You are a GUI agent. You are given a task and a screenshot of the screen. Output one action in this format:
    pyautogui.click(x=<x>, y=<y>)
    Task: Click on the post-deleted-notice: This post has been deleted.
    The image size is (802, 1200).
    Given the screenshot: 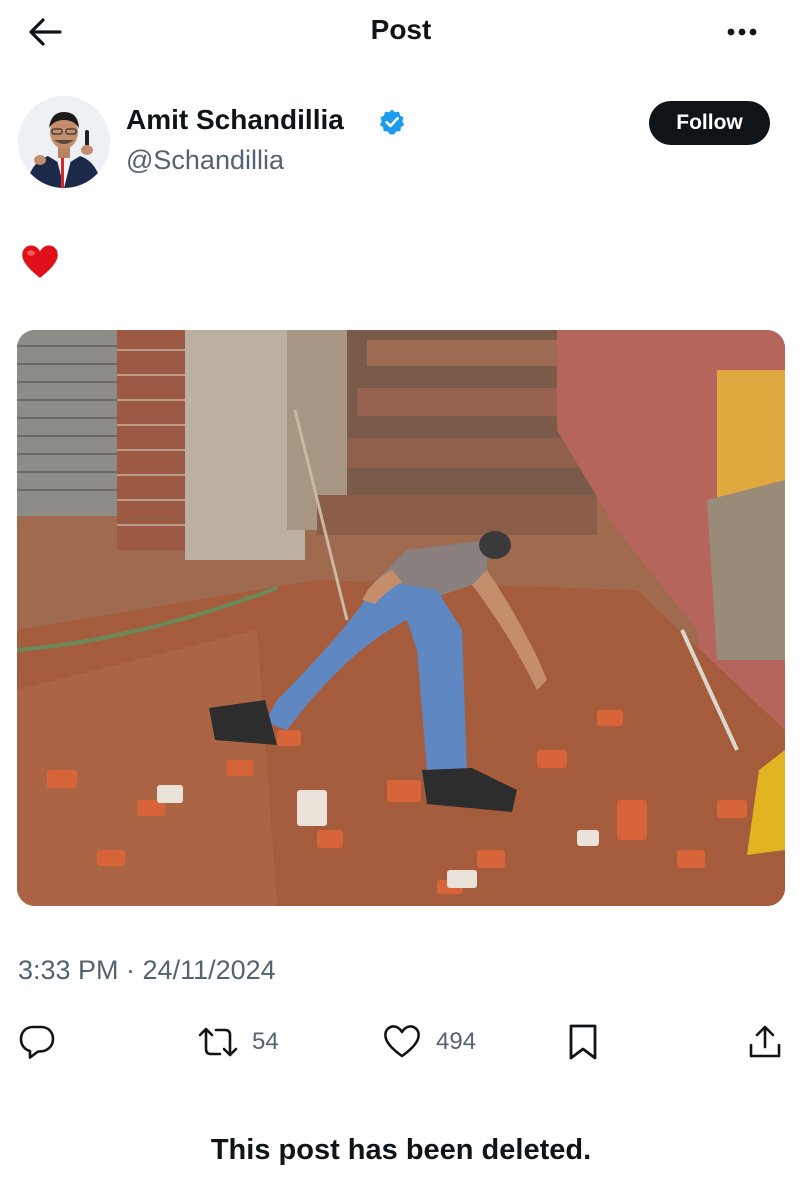 What is the action you would take?
    pyautogui.click(x=401, y=1150)
    